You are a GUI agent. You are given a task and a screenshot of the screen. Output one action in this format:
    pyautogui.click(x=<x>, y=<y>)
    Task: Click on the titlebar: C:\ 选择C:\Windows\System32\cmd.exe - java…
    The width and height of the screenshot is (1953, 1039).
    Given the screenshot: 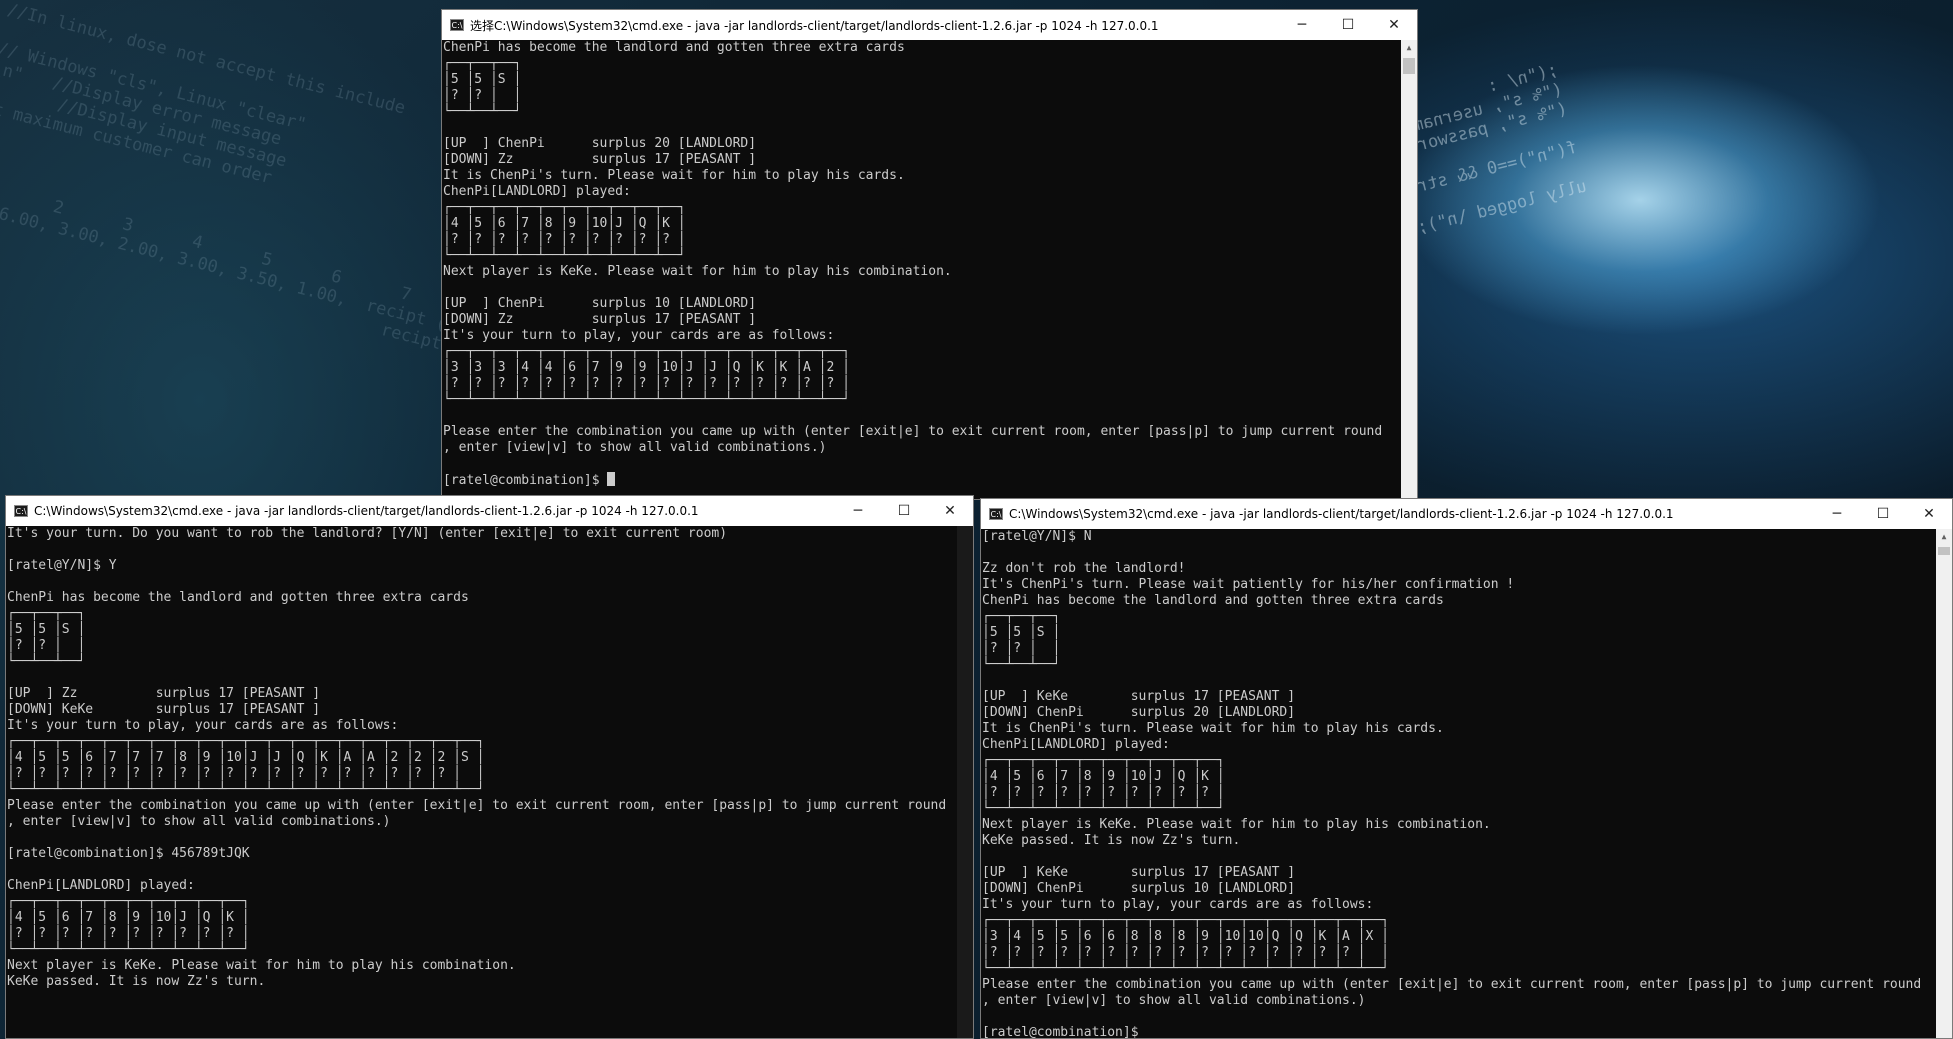 What is the action you would take?
    pyautogui.click(x=929, y=25)
    